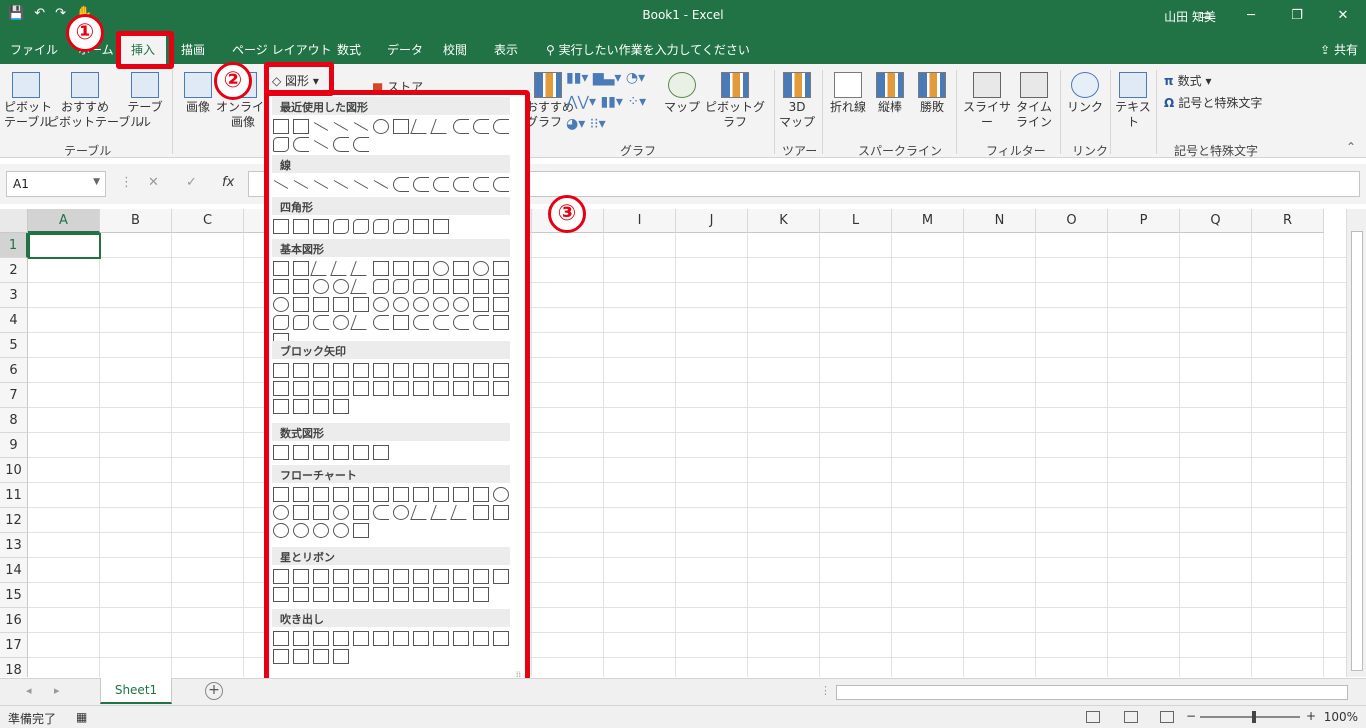  Describe the element at coordinates (14, 320) in the screenshot. I see `row-header: 4` at that location.